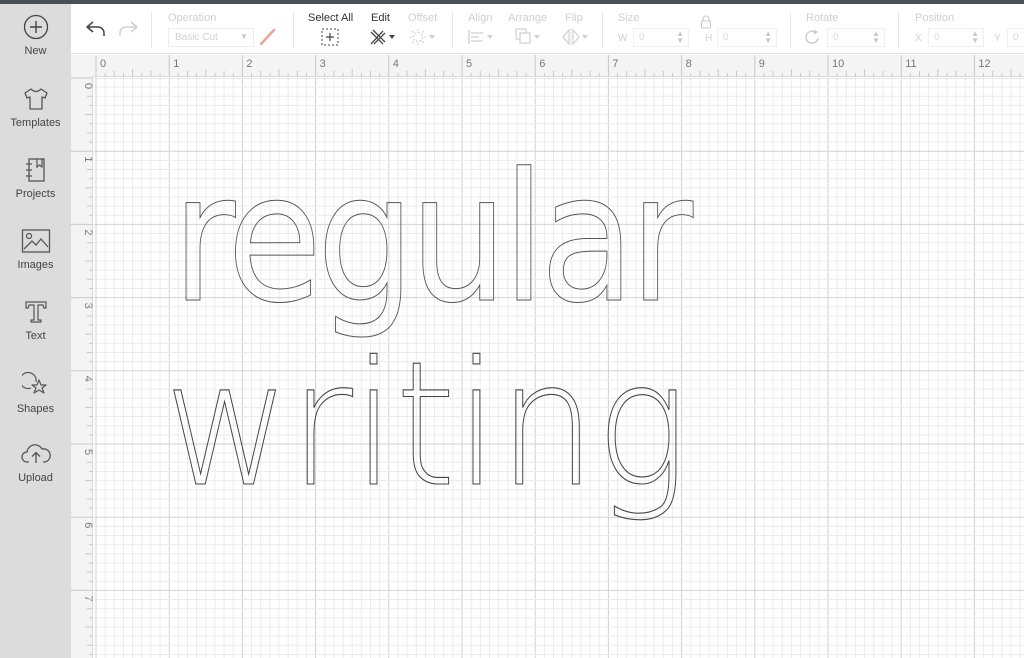  What do you see at coordinates (382, 37) in the screenshot?
I see `edit-tools-icon` at bounding box center [382, 37].